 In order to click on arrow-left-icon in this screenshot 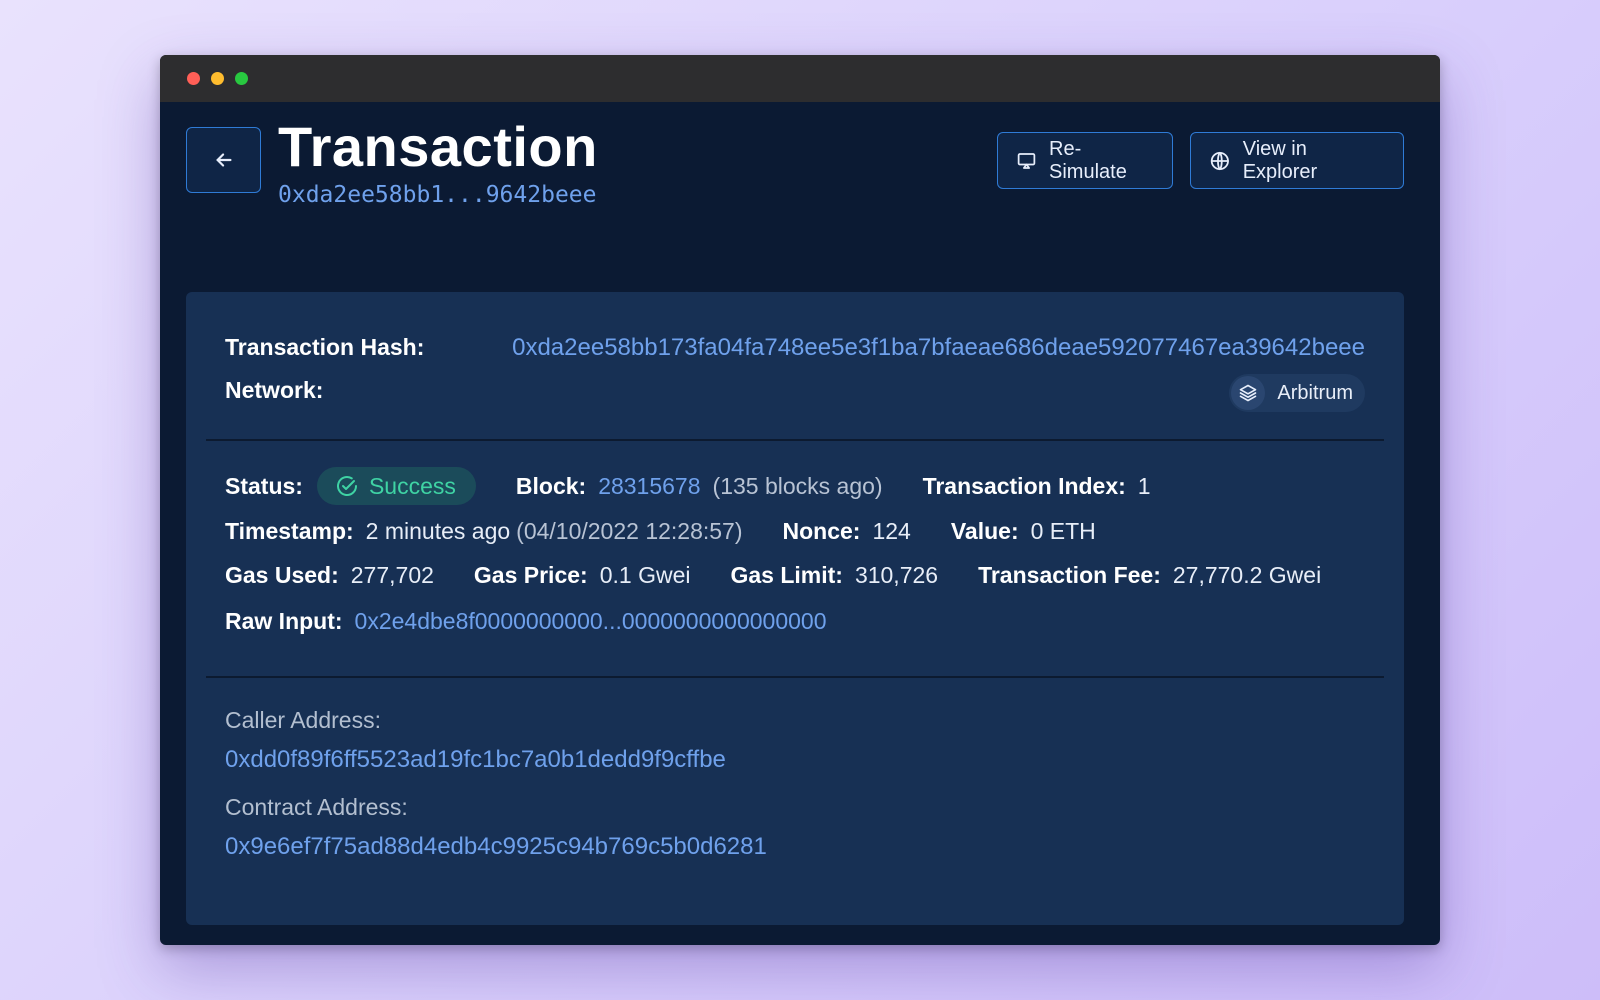, I will do `click(223, 160)`.